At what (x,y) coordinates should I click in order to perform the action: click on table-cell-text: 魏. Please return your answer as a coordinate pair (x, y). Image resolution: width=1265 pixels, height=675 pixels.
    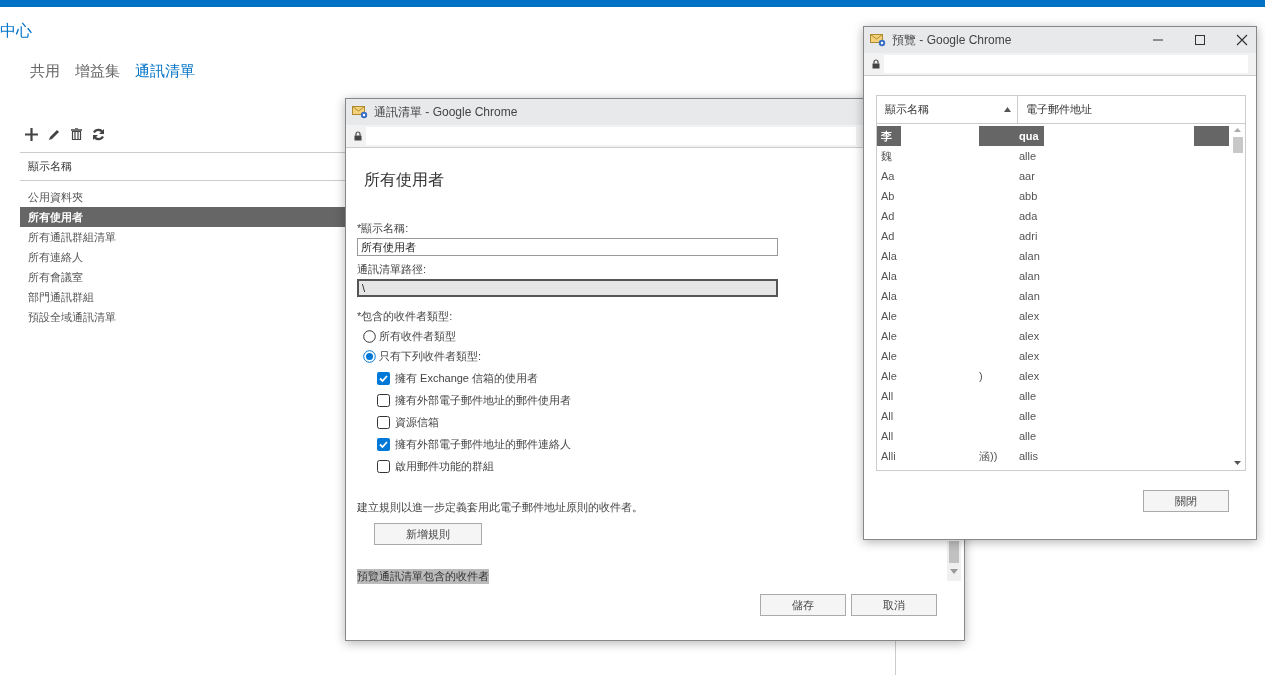
    Looking at the image, I should click on (886, 156).